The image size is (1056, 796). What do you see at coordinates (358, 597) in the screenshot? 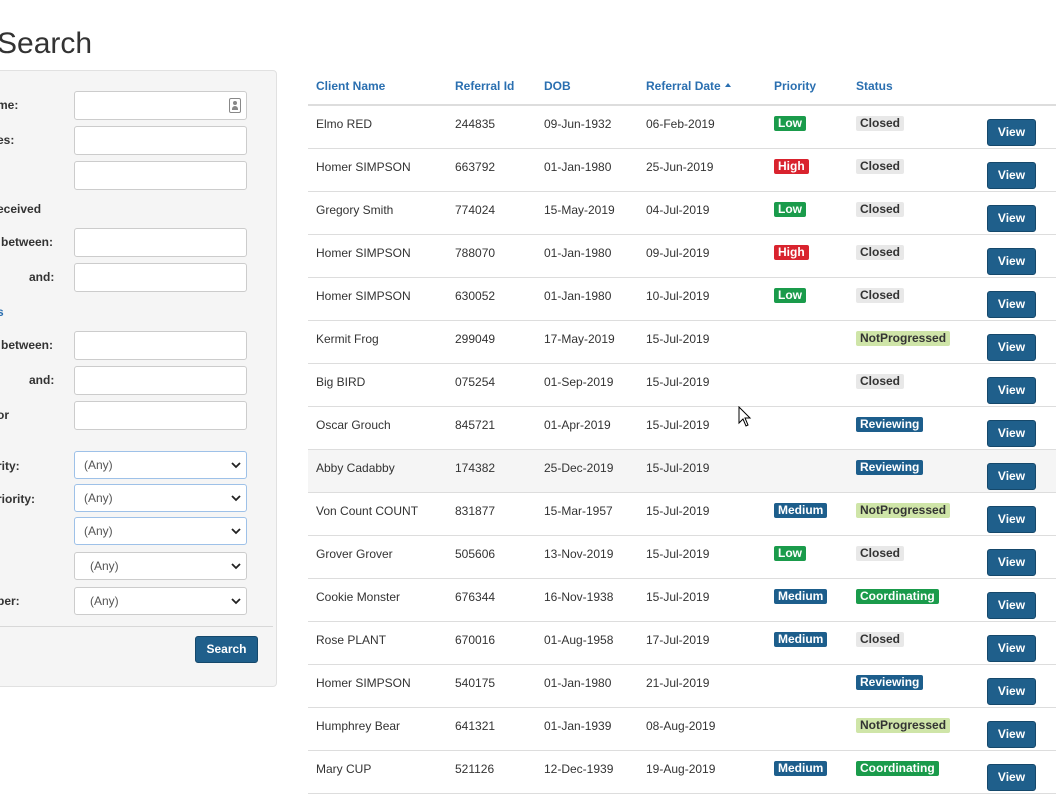
I see `client-name-cell: Cookie Monster` at bounding box center [358, 597].